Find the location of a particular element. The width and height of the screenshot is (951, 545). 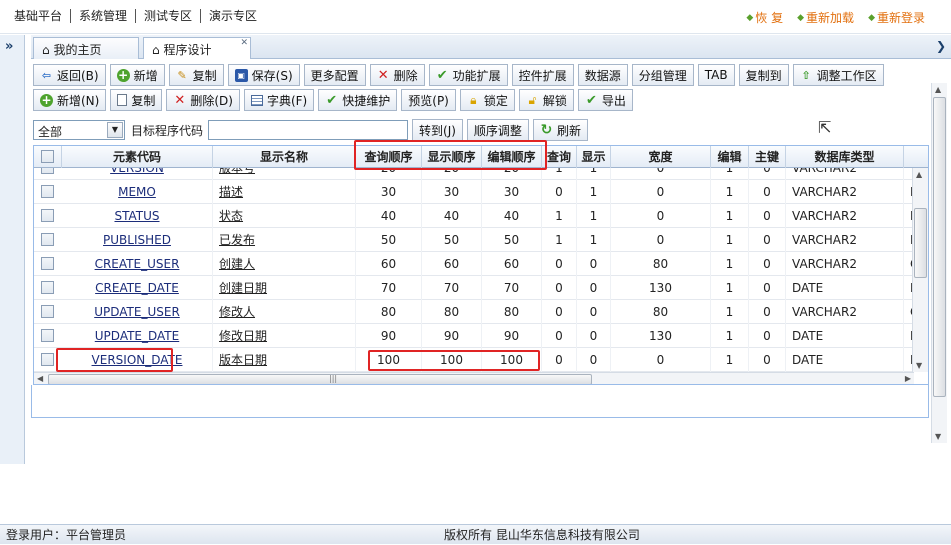

goto-button: 转到(J) is located at coordinates (437, 130).